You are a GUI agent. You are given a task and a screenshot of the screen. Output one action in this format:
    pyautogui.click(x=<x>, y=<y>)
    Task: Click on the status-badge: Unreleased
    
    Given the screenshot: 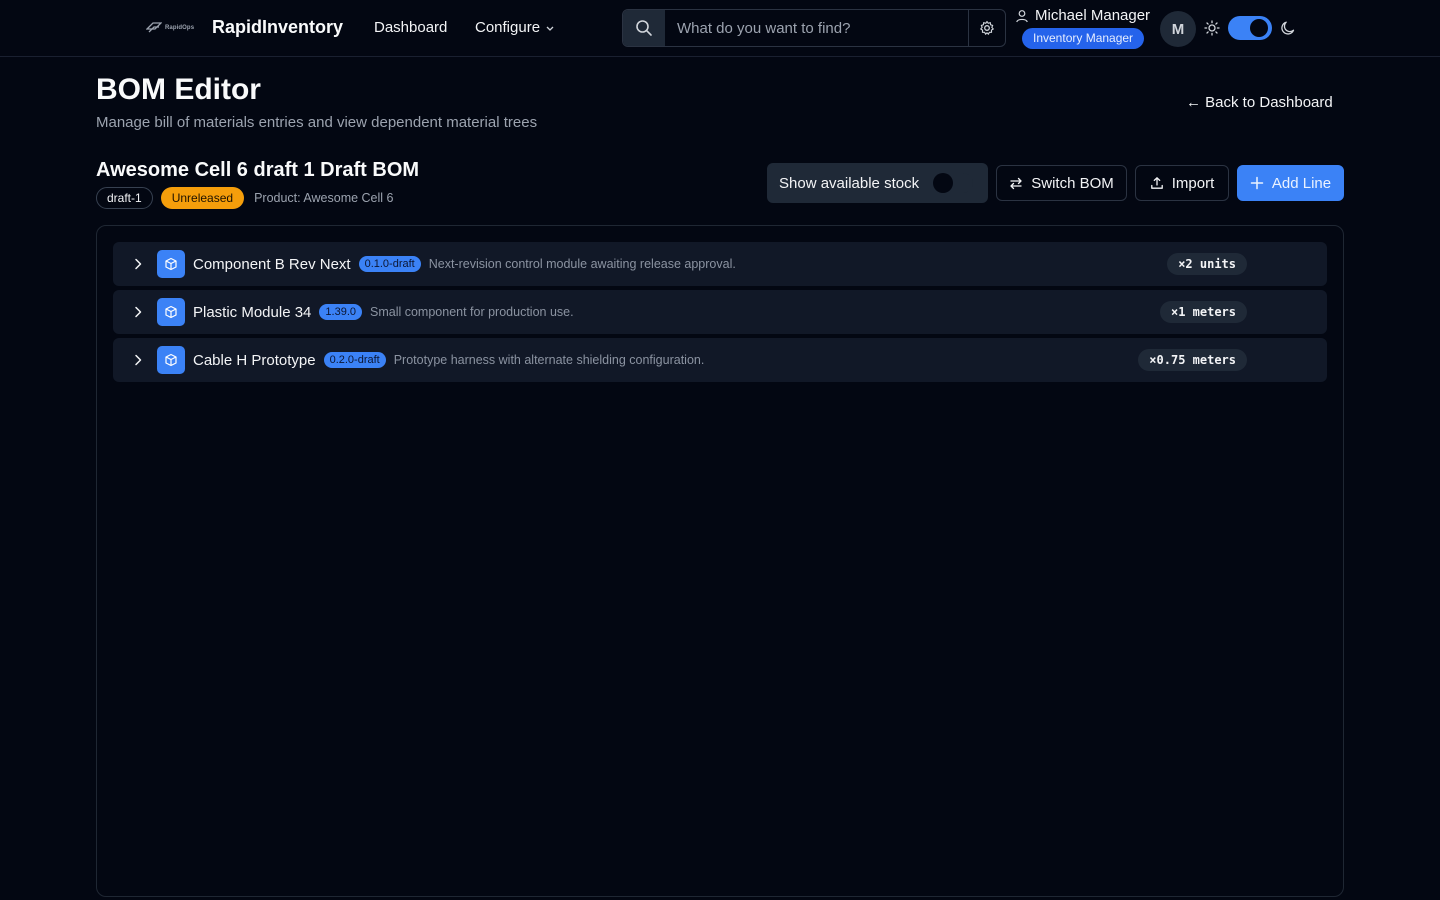 What is the action you would take?
    pyautogui.click(x=202, y=198)
    